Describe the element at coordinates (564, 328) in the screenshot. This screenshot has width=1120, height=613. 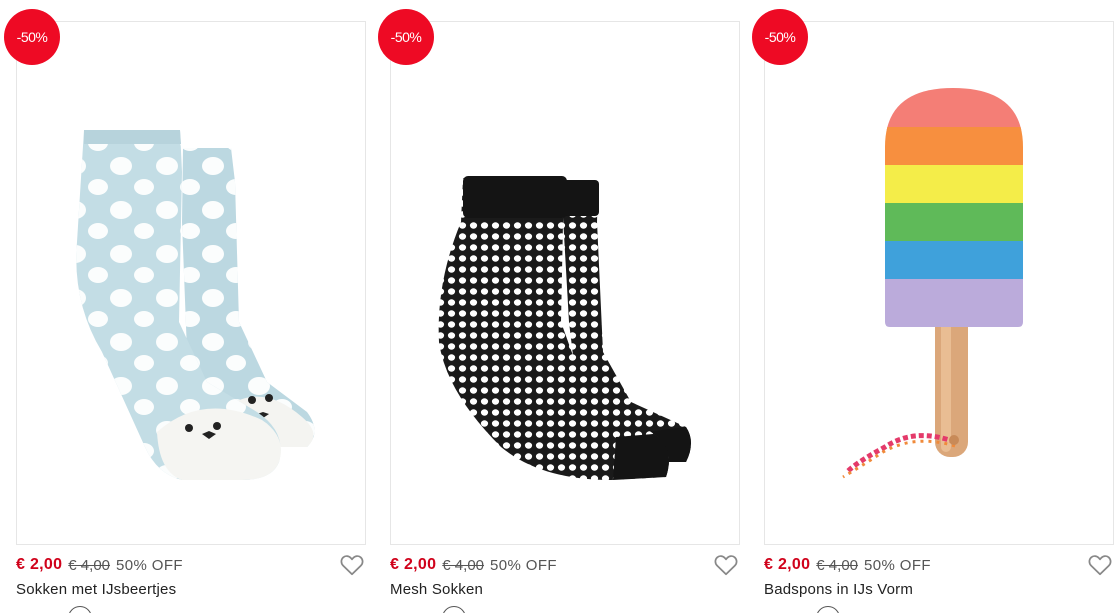
I see `mesh-socks-image` at that location.